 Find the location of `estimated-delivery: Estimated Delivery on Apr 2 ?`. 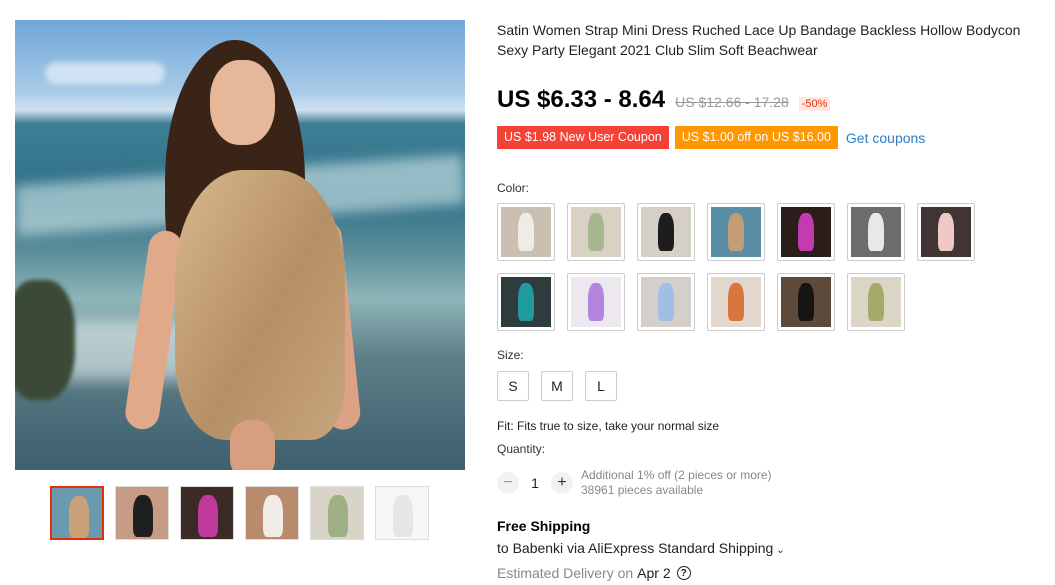

estimated-delivery: Estimated Delivery on Apr 2 ? is located at coordinates (594, 573).